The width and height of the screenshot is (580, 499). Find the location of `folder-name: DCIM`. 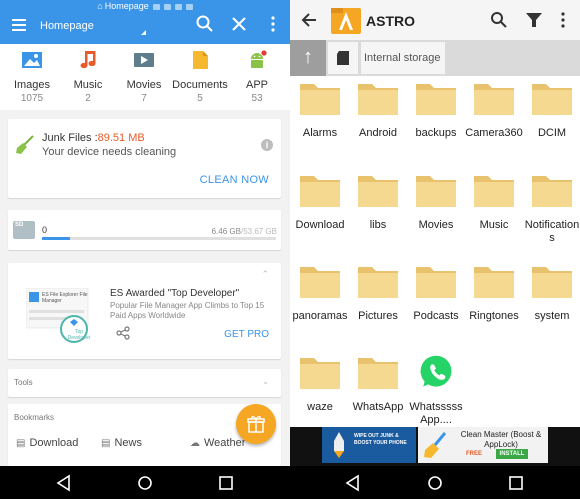

folder-name: DCIM is located at coordinates (552, 133).